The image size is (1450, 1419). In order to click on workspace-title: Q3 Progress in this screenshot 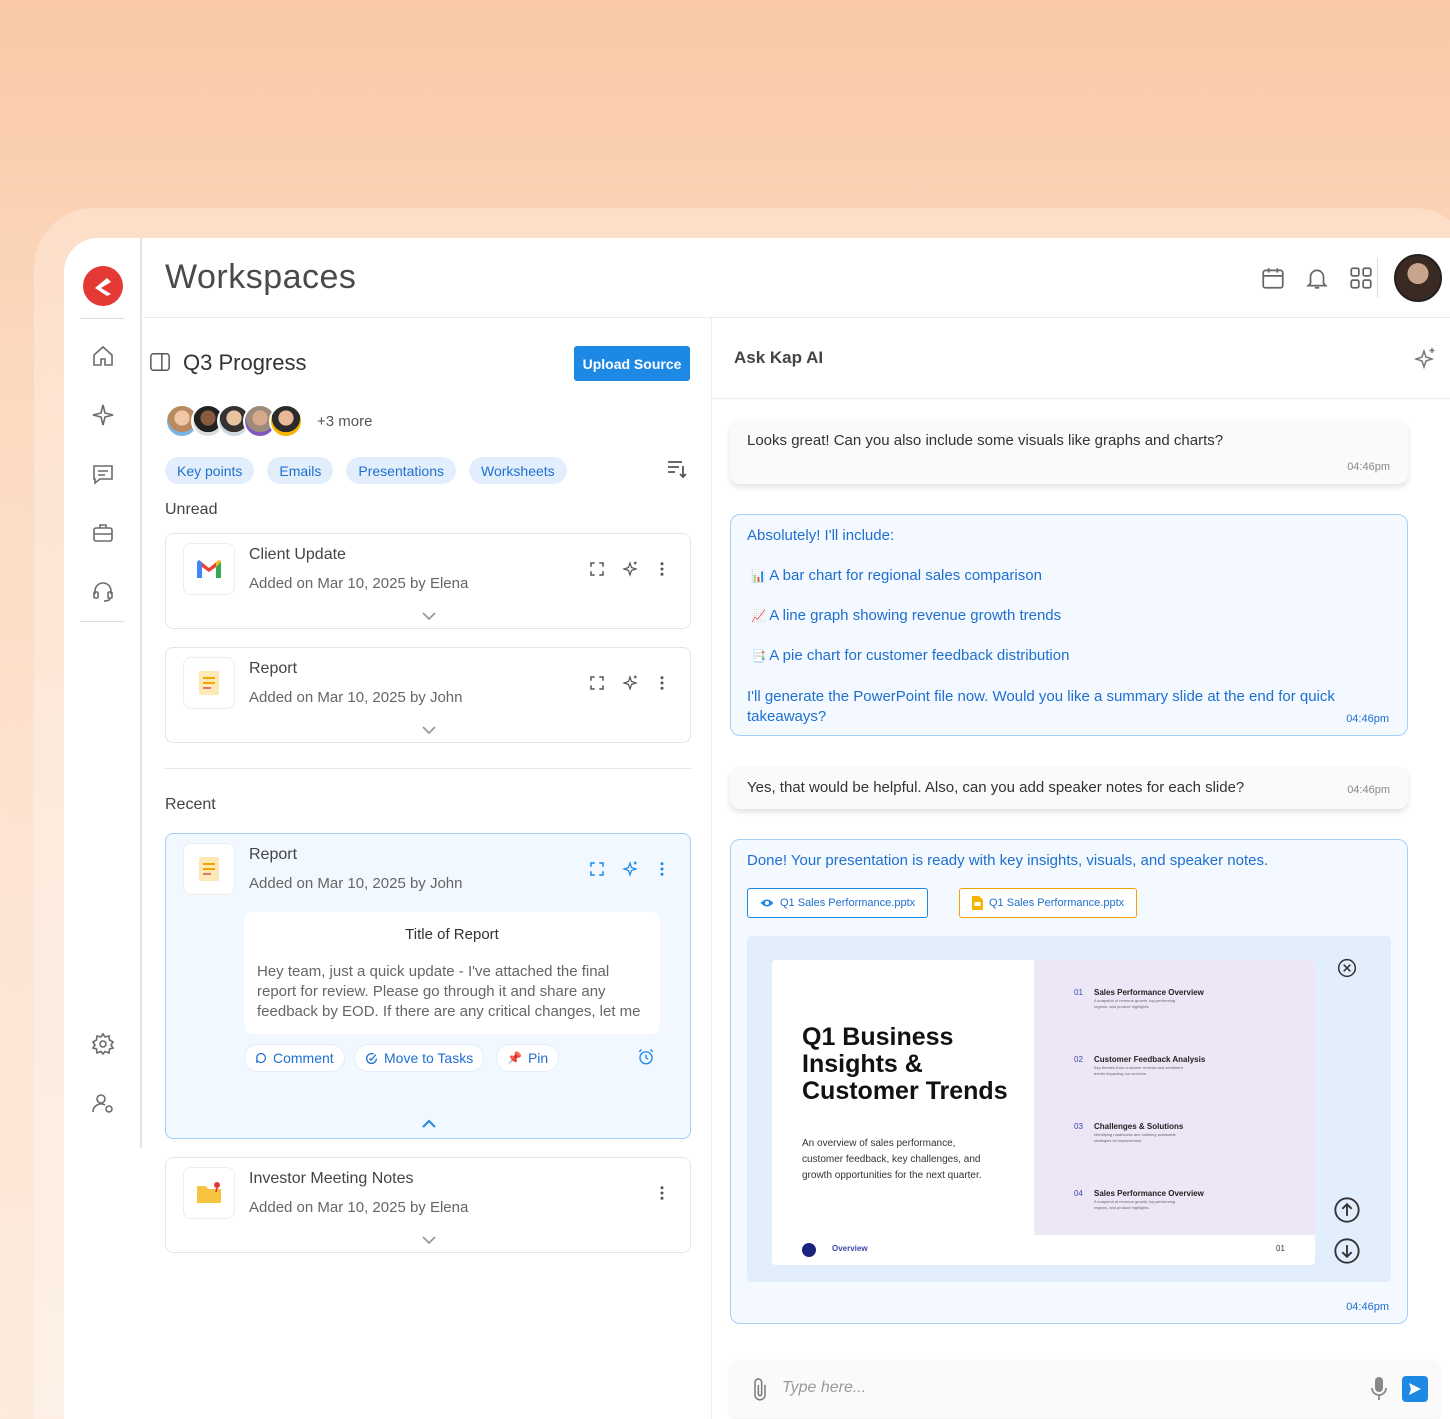, I will do `click(245, 362)`.